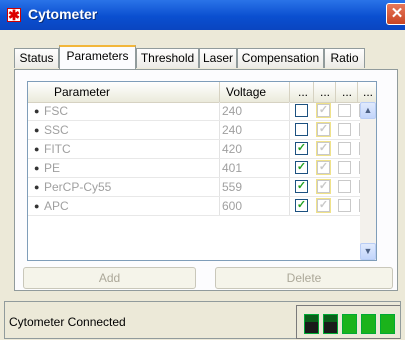 This screenshot has width=405, height=340. I want to click on table-row: ● FSC 240 ✓, so click(200, 111).